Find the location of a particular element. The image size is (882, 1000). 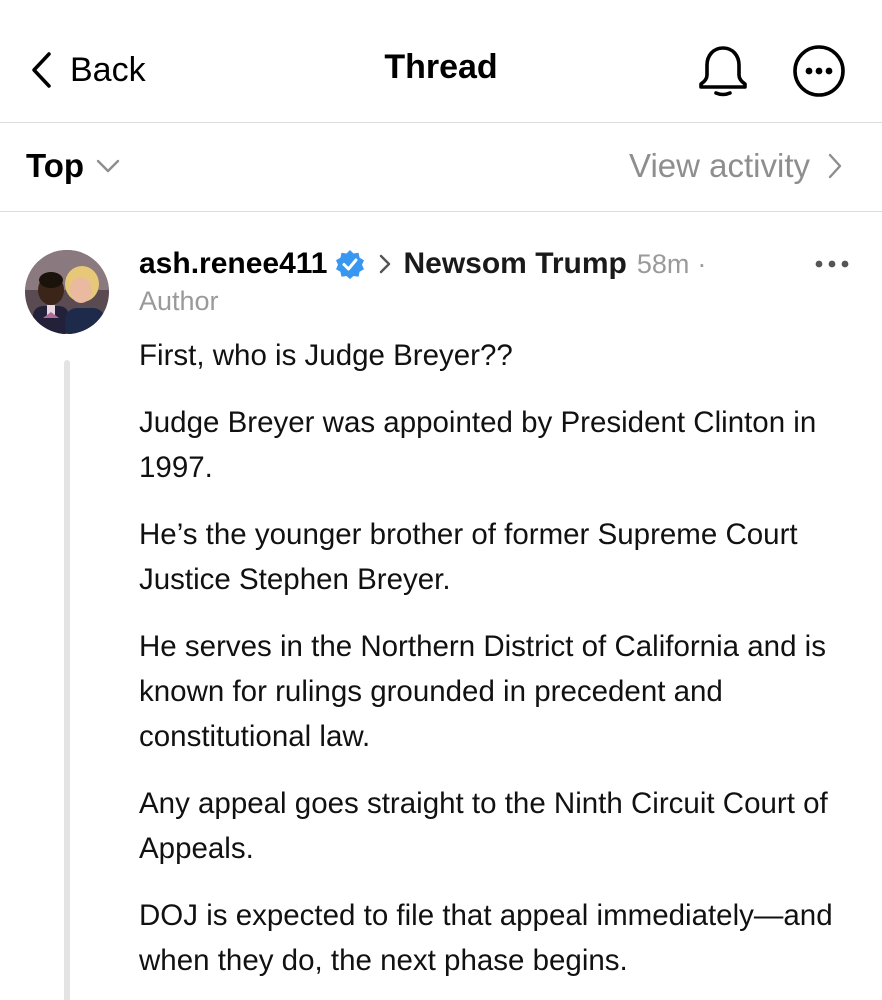

sort-bar: Top View activity is located at coordinates (441, 167).